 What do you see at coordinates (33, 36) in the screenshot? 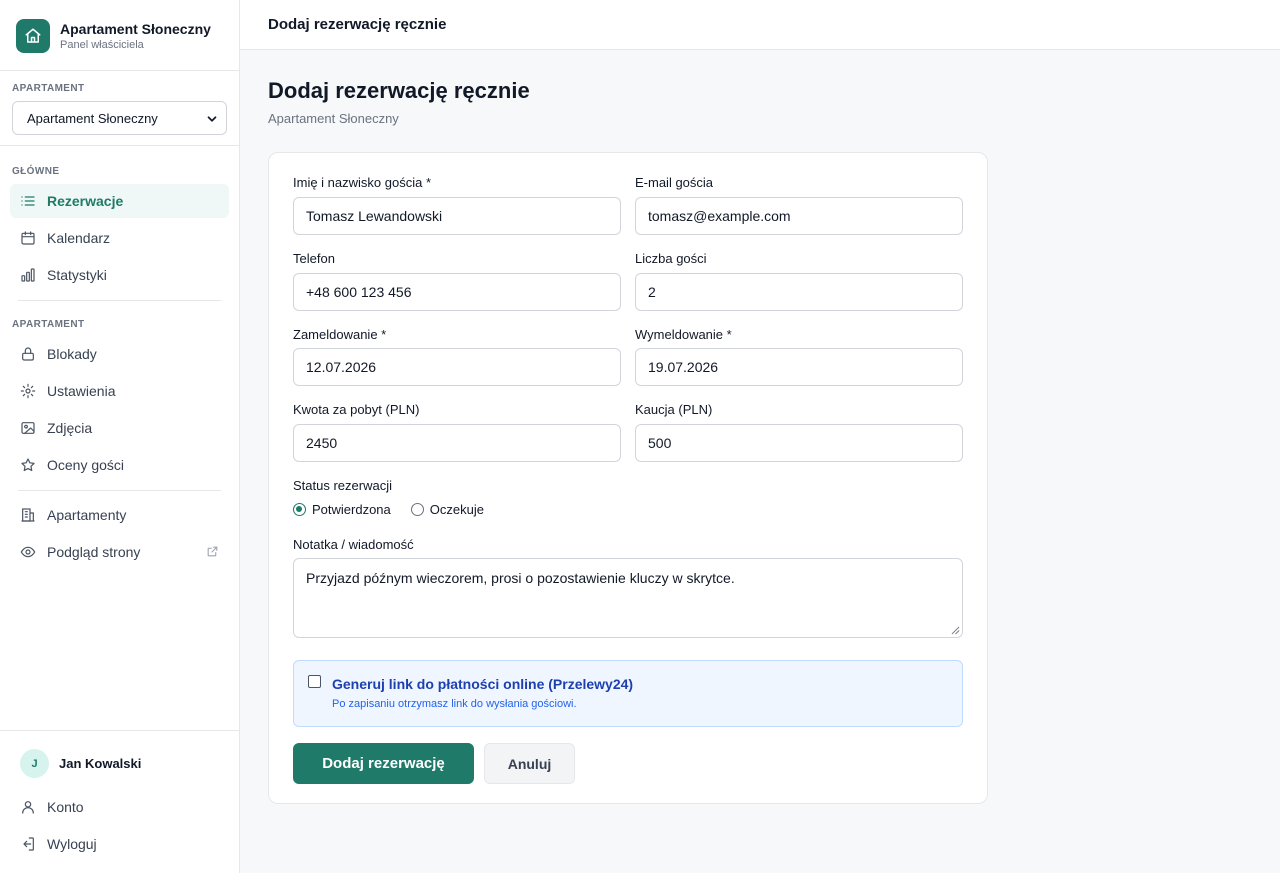
I see `home-icon` at bounding box center [33, 36].